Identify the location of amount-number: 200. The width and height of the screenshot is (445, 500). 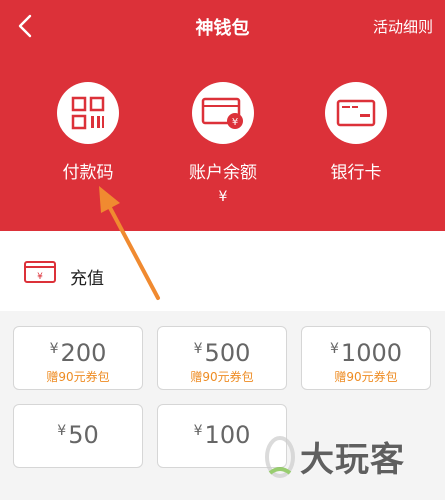
(83, 353).